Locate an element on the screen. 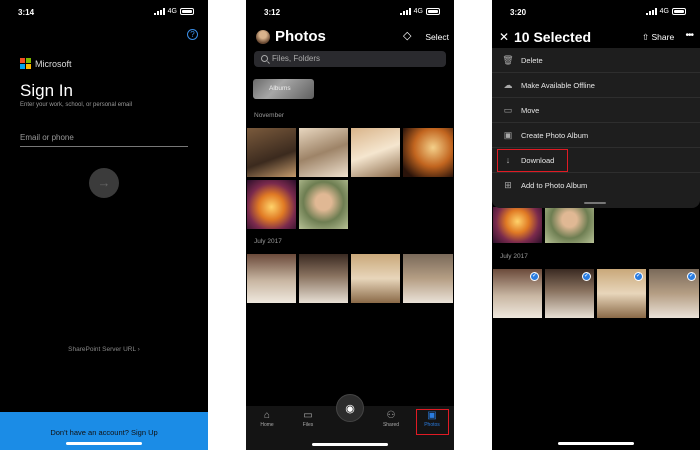  menu-item-move: ▭ Move is located at coordinates (596, 110).